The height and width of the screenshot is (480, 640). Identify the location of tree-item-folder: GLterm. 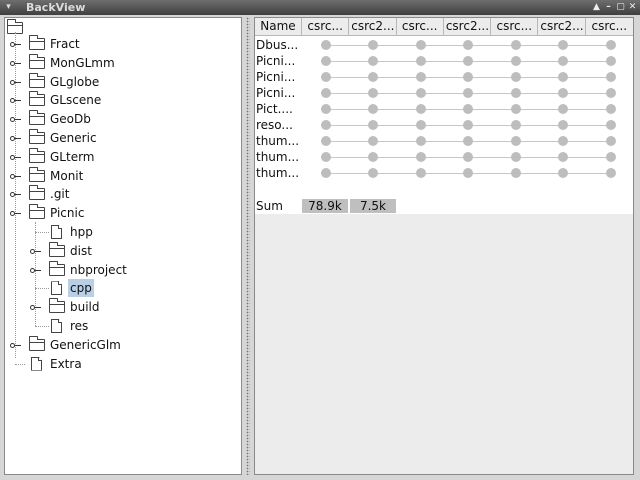
(123, 156).